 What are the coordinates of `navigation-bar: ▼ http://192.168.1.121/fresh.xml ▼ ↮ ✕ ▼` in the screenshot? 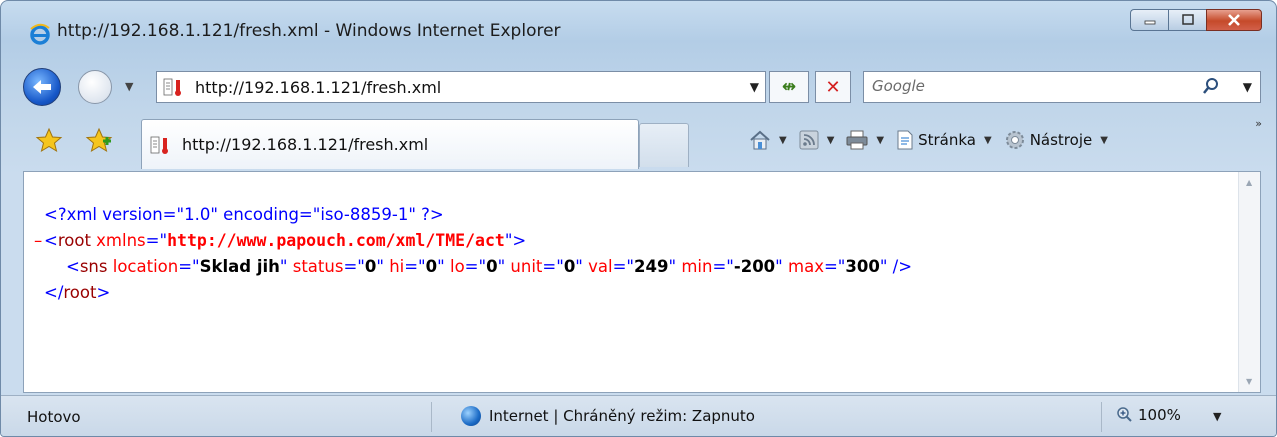 It's located at (638, 86).